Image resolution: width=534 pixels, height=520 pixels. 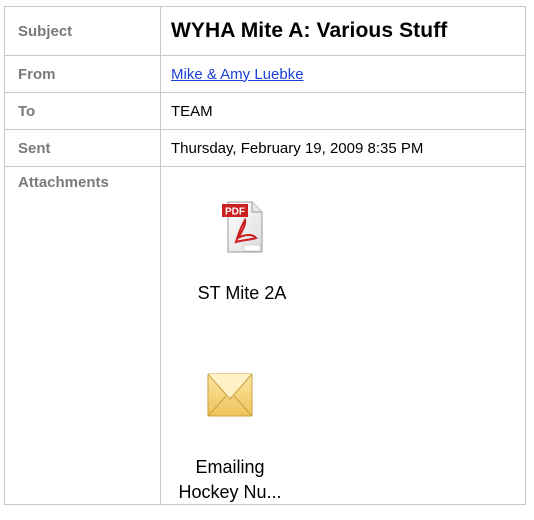 What do you see at coordinates (82, 111) in the screenshot?
I see `to-label: To` at bounding box center [82, 111].